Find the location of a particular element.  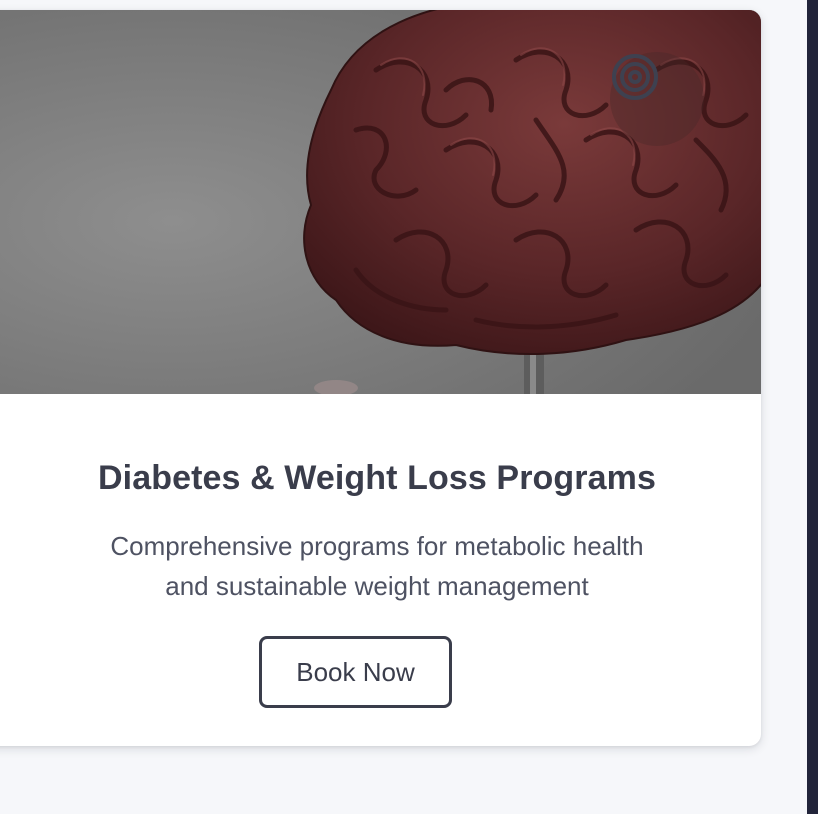

target-icon-button is located at coordinates (657, 99).